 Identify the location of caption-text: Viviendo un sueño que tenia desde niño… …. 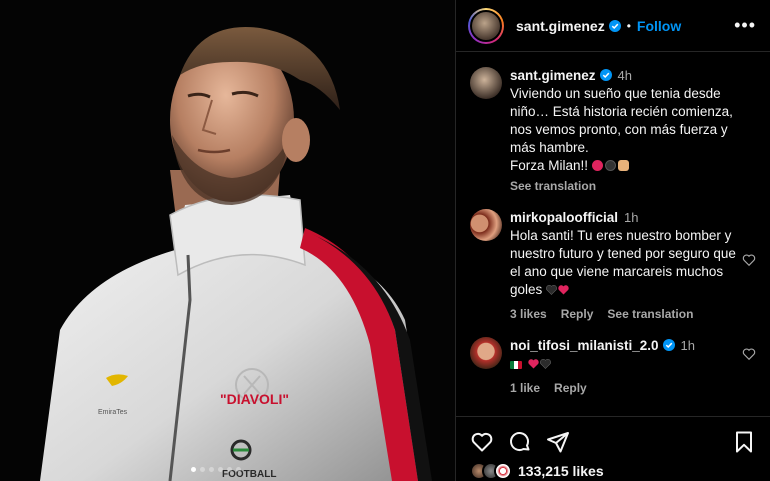
(621, 120).